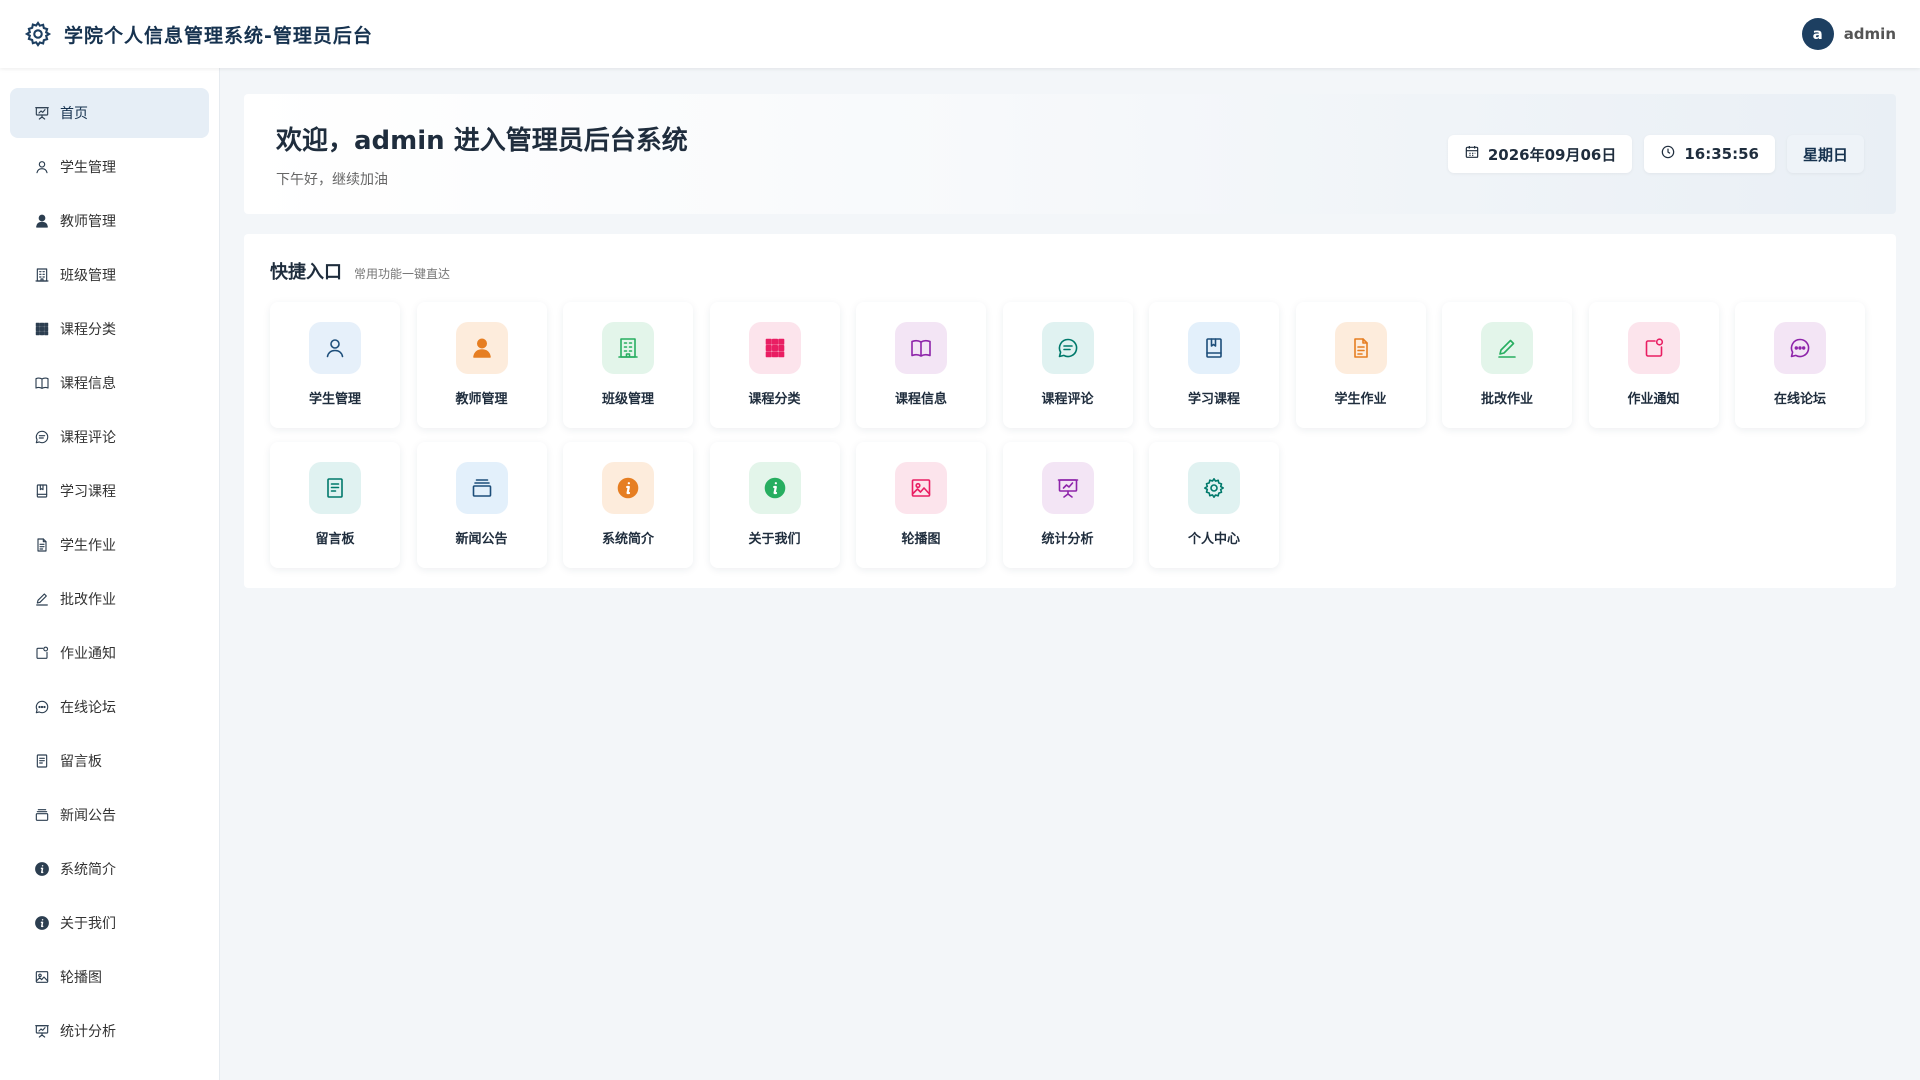  I want to click on sidebar-item-label: 学生管理, so click(88, 168).